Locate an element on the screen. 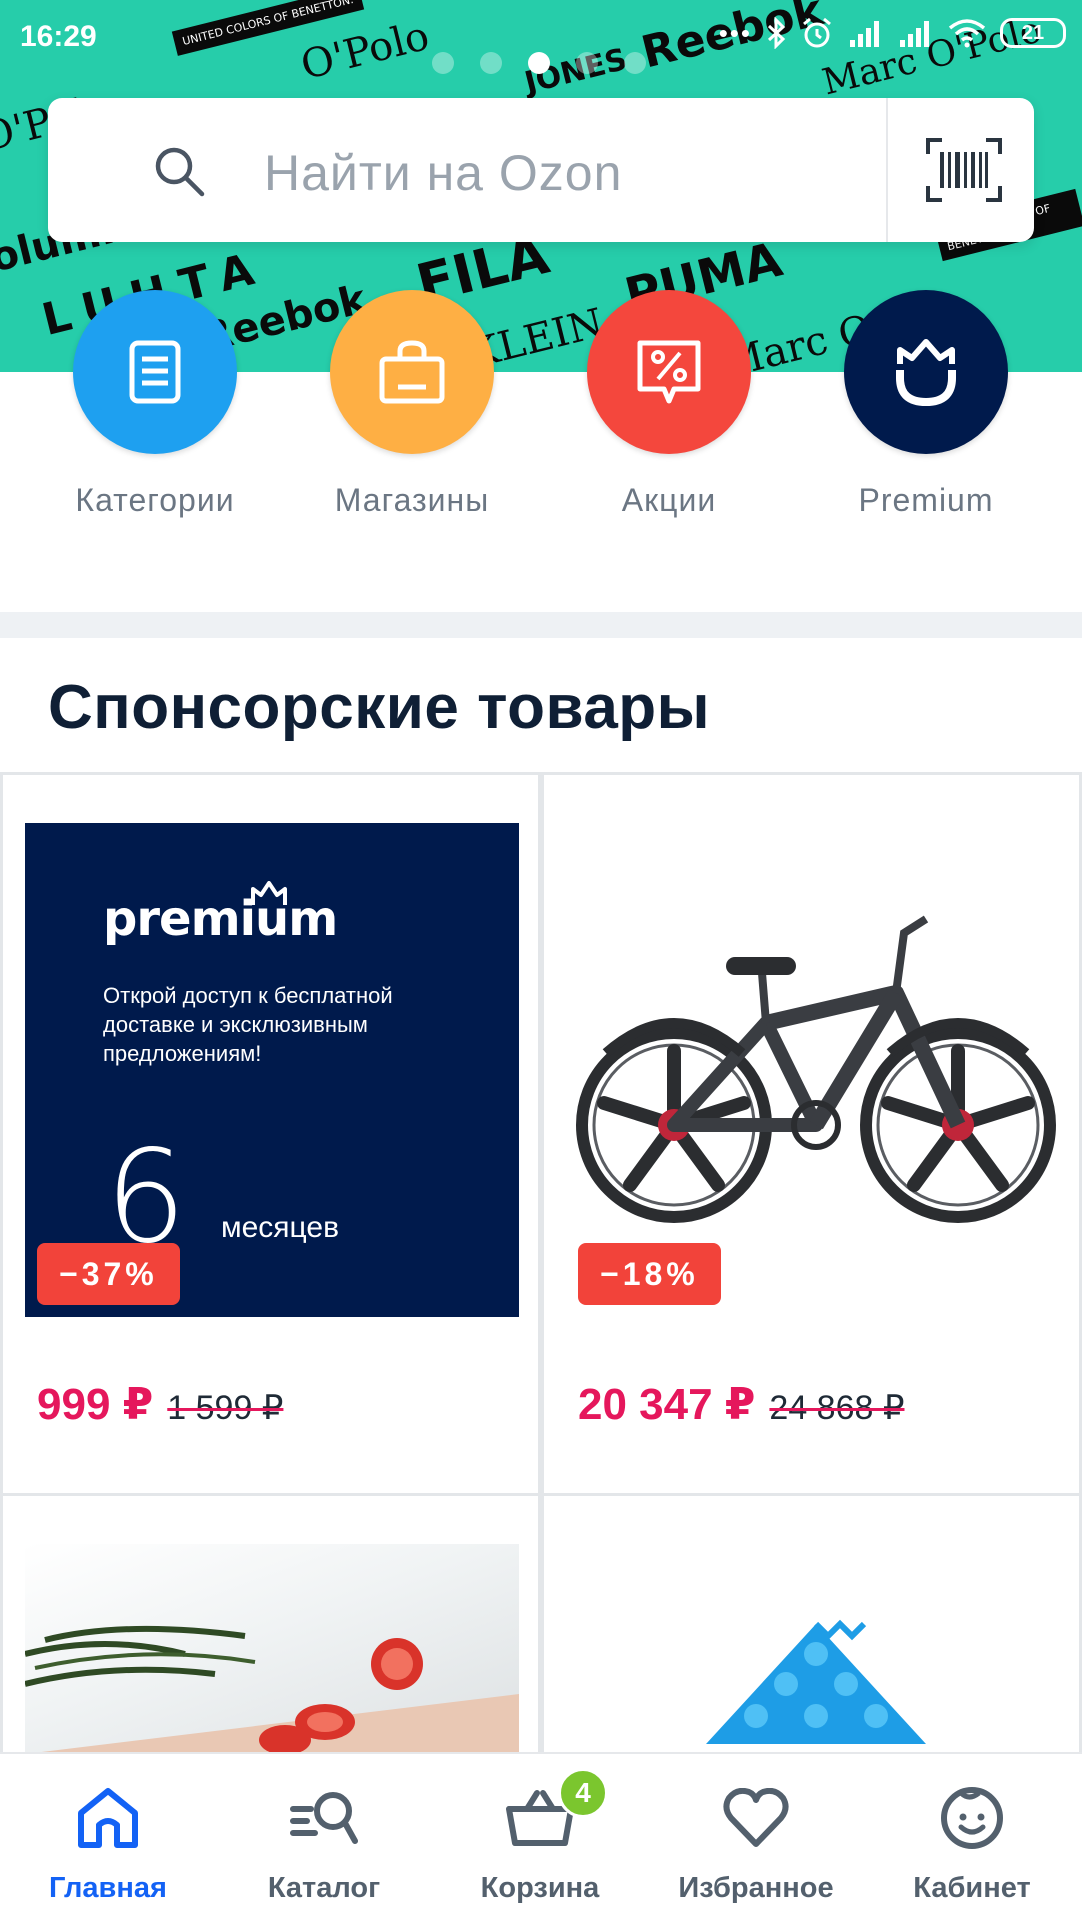  product-price: 999 ₽ is located at coordinates (95, 1404).